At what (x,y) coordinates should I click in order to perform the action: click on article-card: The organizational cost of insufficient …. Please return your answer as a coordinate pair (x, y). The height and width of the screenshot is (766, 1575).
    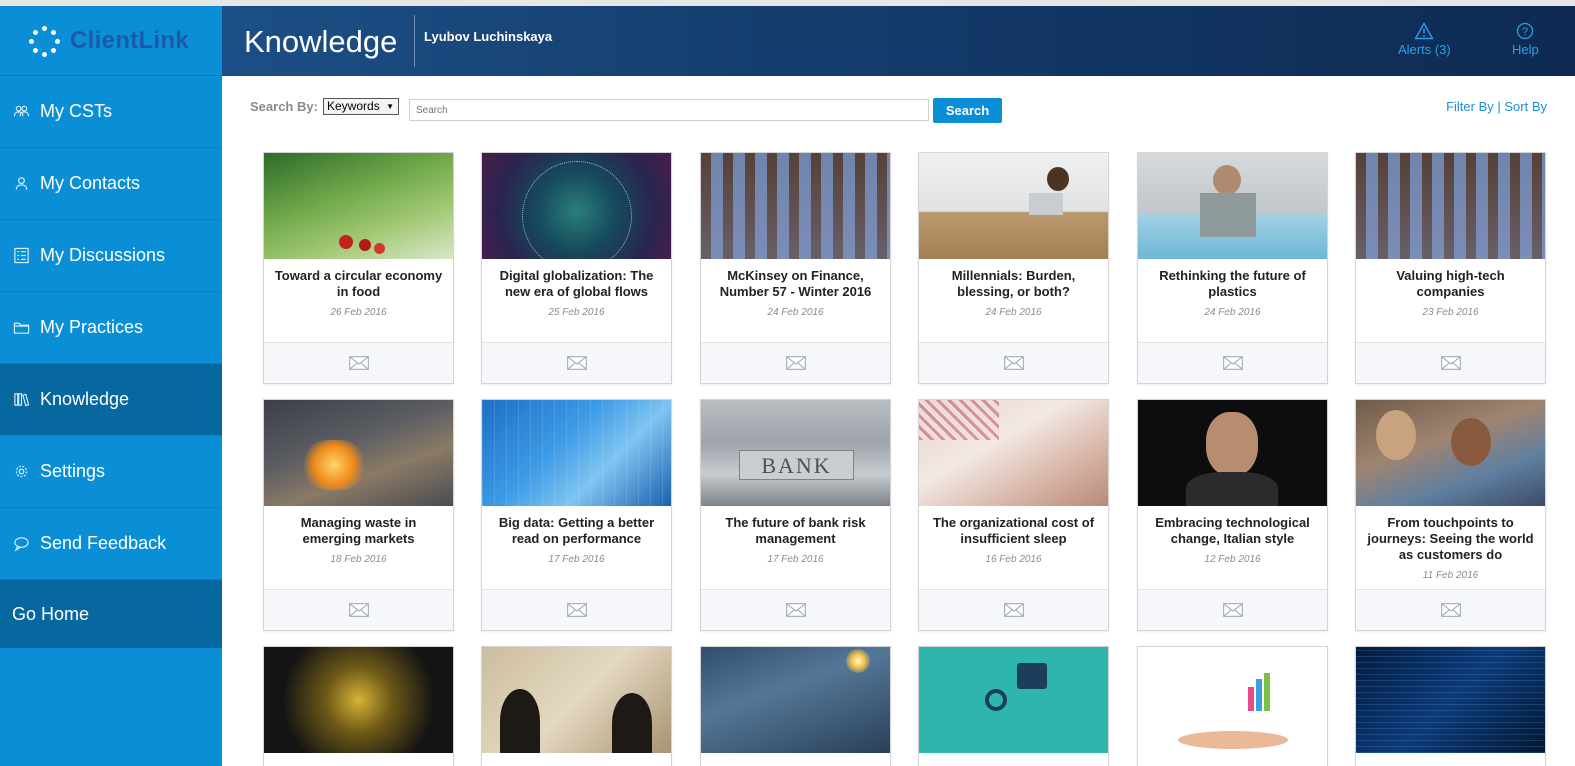
    Looking at the image, I should click on (1013, 515).